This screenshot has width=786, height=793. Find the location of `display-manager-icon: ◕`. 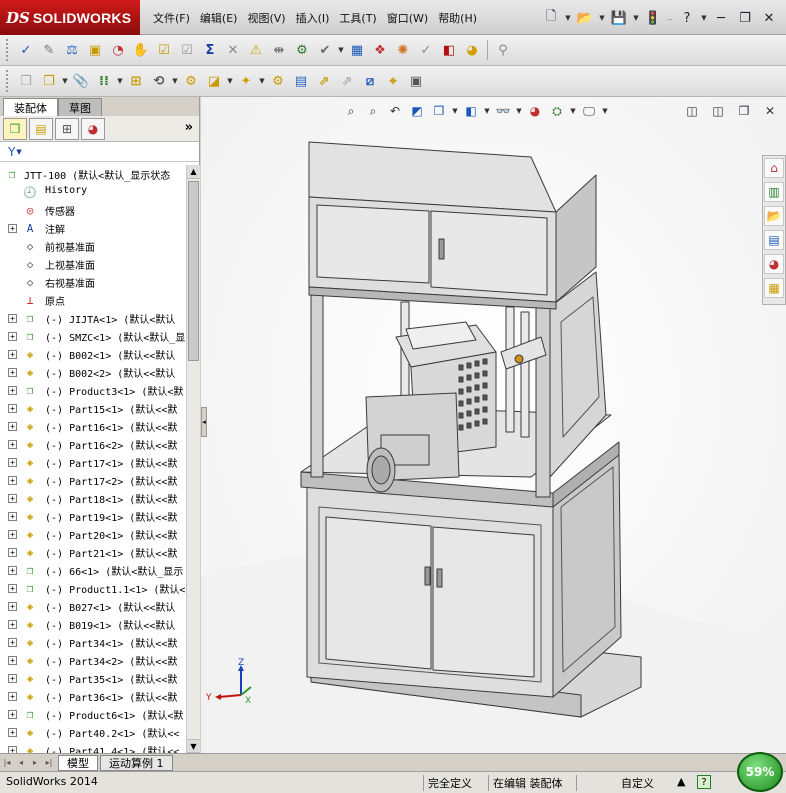

display-manager-icon: ◕ is located at coordinates (93, 128).